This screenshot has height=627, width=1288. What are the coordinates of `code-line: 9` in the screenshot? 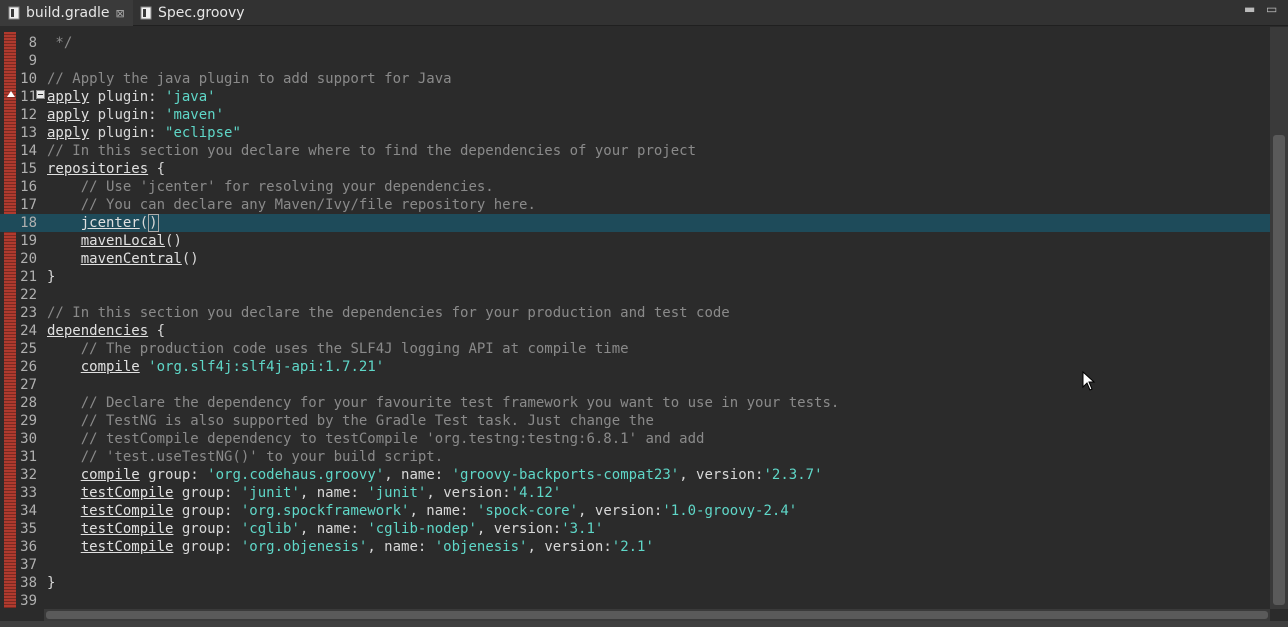 It's located at (635, 61).